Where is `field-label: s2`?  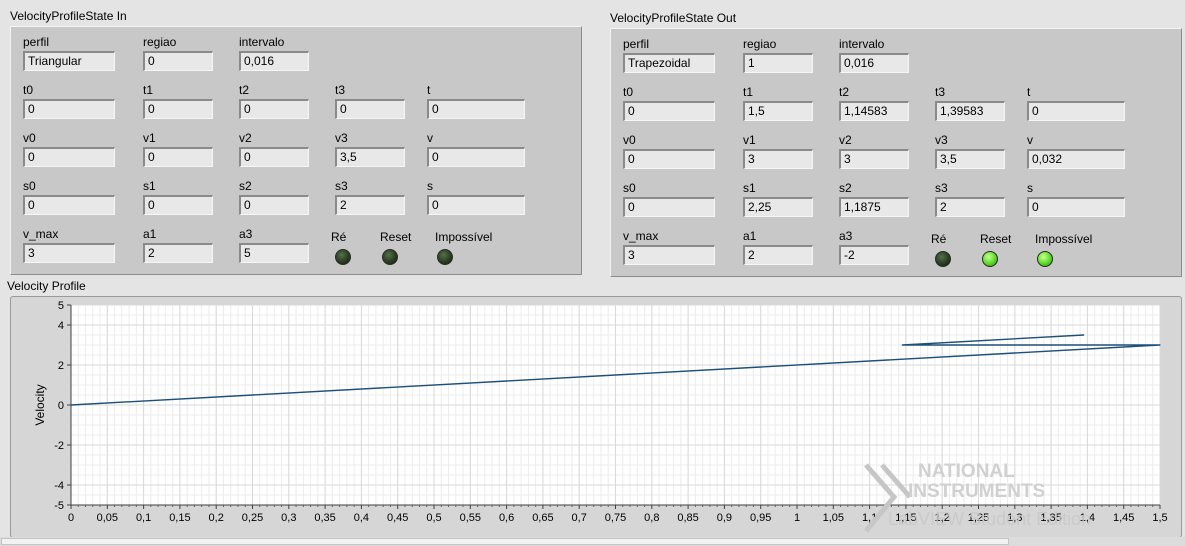
field-label: s2 is located at coordinates (245, 186).